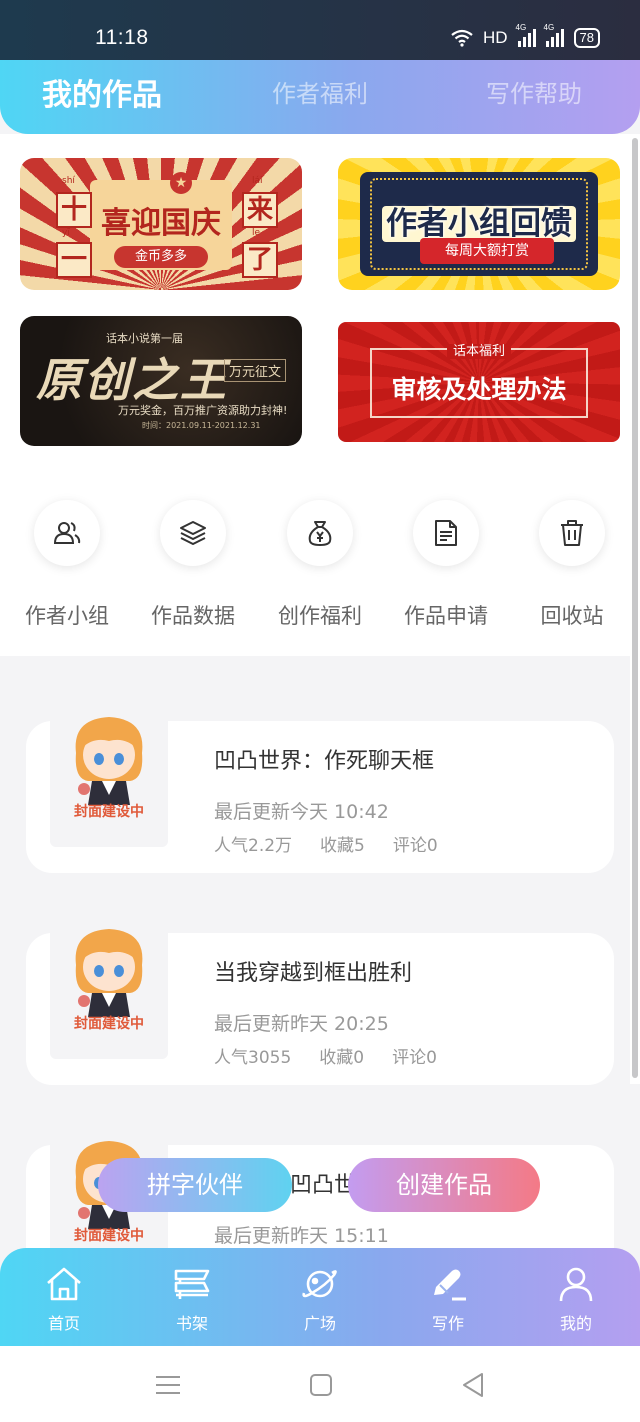  Describe the element at coordinates (67, 616) in the screenshot. I see `quick-label: 作者小组` at that location.